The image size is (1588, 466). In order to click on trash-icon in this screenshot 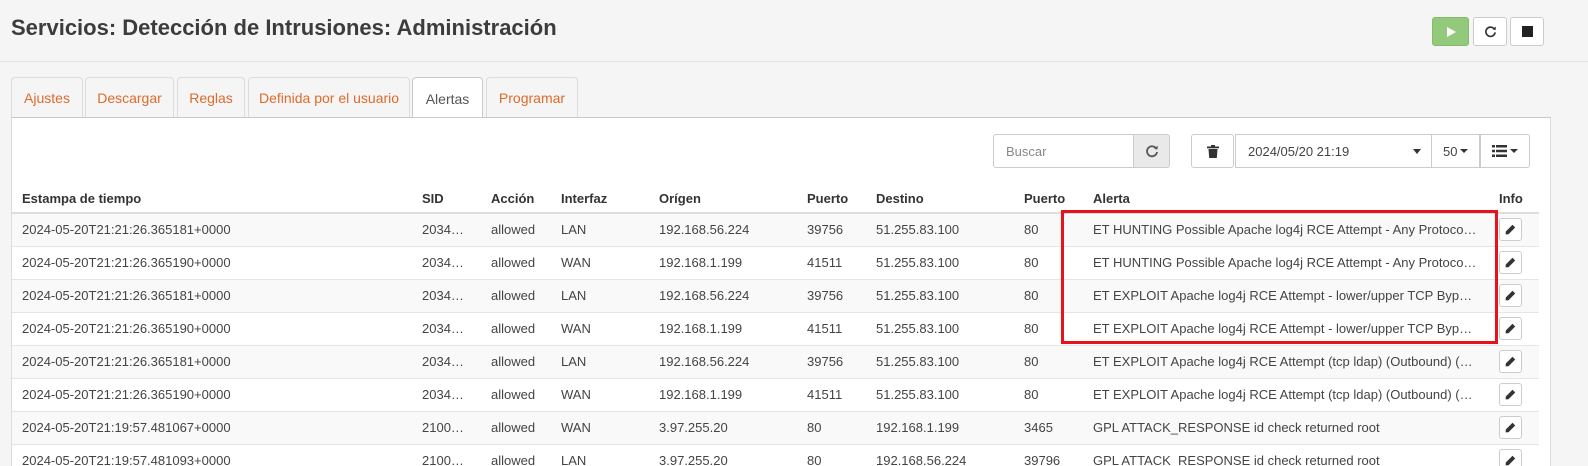, I will do `click(1212, 151)`.